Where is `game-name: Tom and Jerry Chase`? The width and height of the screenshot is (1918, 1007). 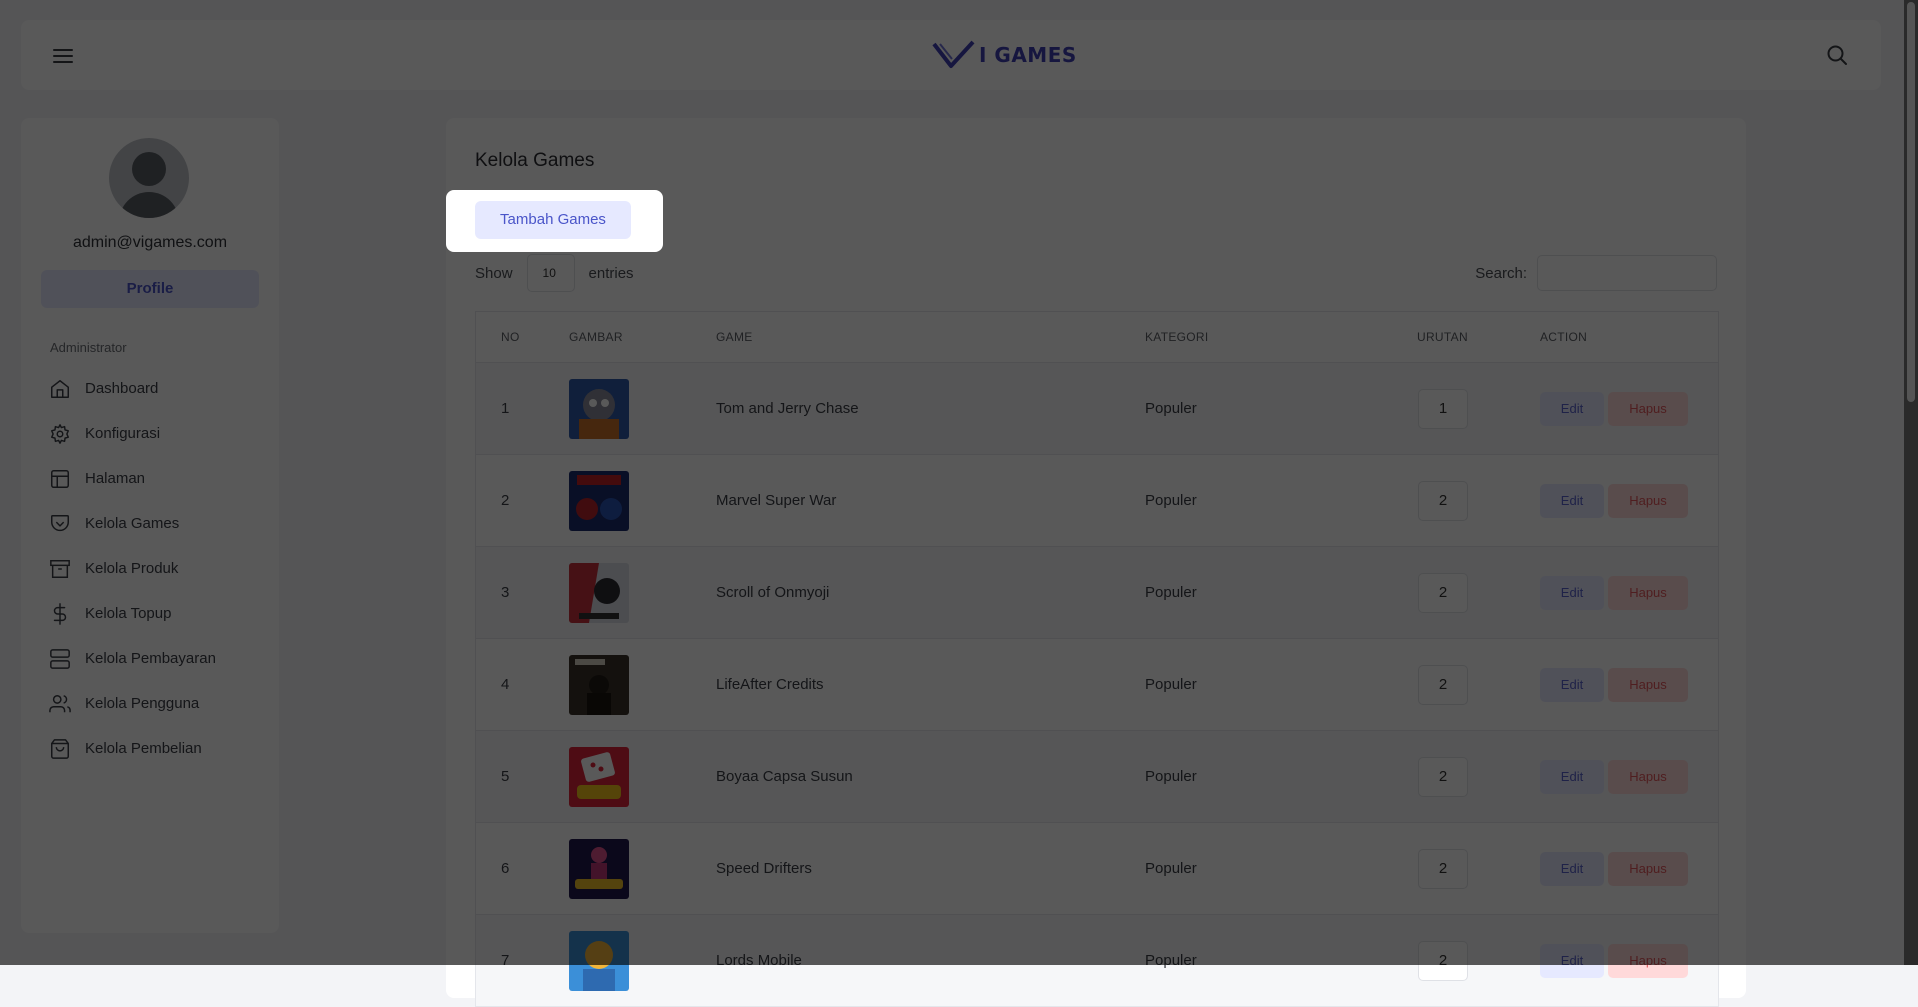
game-name: Tom and Jerry Chase is located at coordinates (787, 408).